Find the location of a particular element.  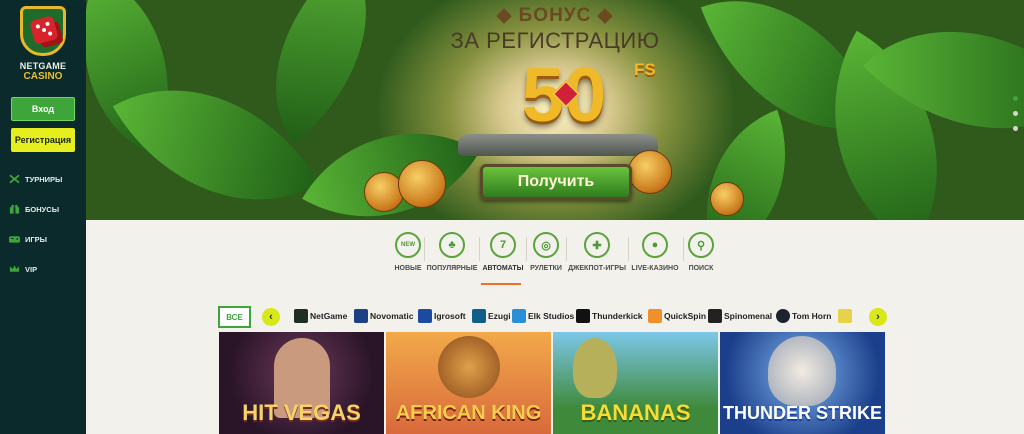

jackpot-icon: ✚ is located at coordinates (597, 245).